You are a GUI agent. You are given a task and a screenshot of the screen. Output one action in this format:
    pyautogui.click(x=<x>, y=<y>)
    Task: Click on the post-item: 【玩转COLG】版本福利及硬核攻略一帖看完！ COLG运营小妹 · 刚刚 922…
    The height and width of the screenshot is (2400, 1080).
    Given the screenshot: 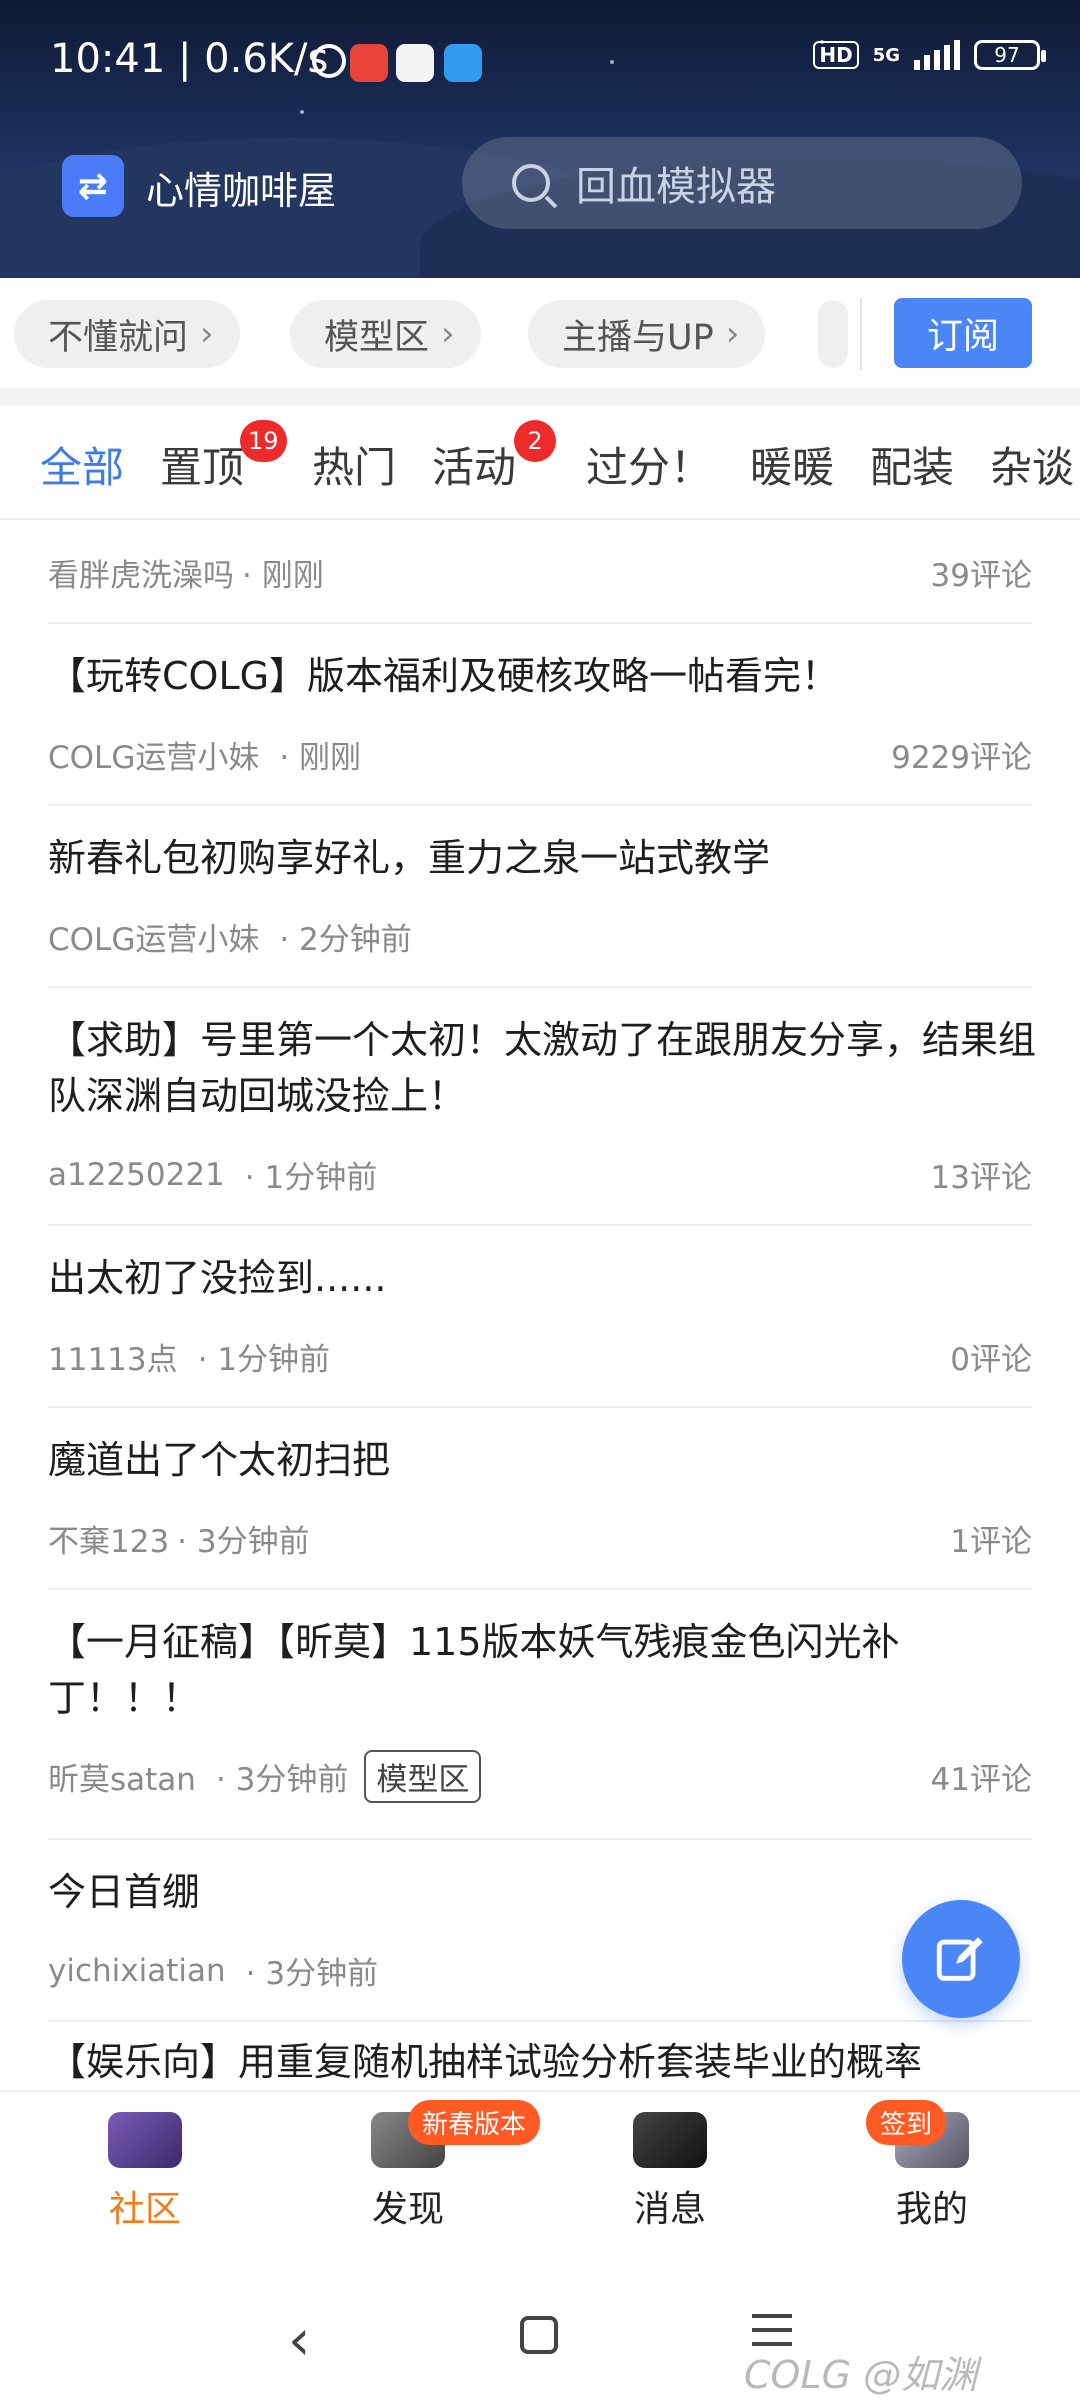 What is the action you would take?
    pyautogui.click(x=540, y=715)
    